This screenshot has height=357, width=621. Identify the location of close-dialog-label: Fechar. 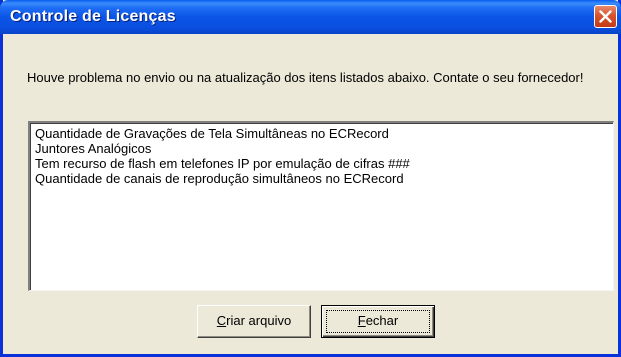
(378, 320).